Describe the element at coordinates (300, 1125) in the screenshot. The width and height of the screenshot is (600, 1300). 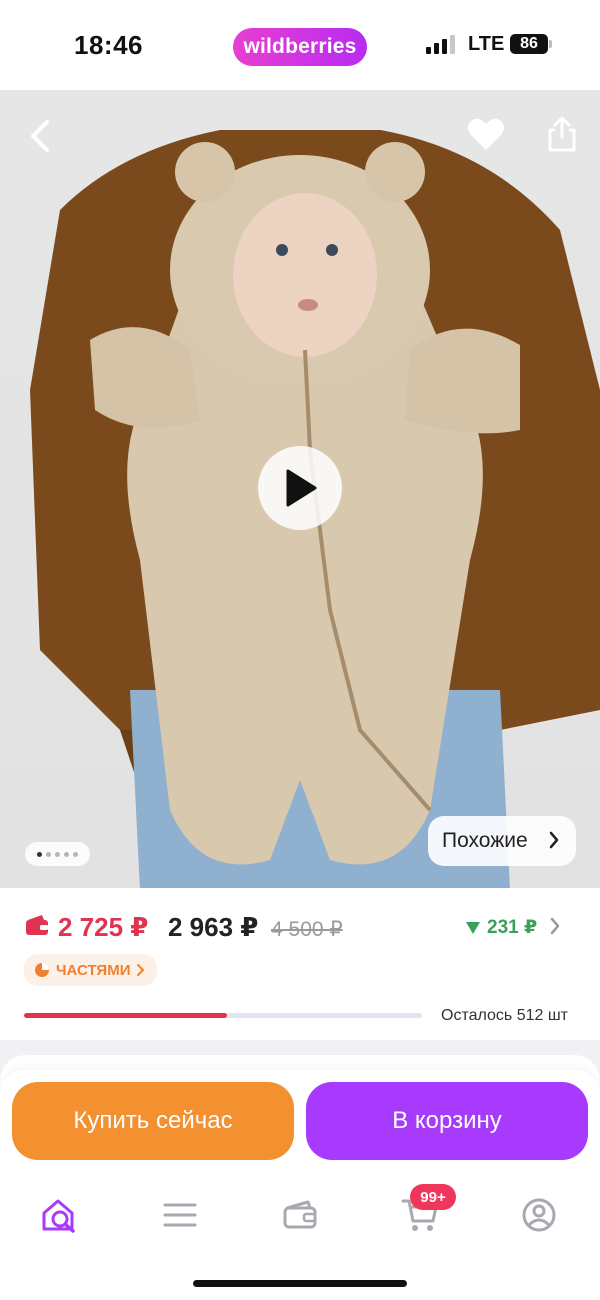
I see `purchase-actions: Купить сейчас В корзину` at that location.